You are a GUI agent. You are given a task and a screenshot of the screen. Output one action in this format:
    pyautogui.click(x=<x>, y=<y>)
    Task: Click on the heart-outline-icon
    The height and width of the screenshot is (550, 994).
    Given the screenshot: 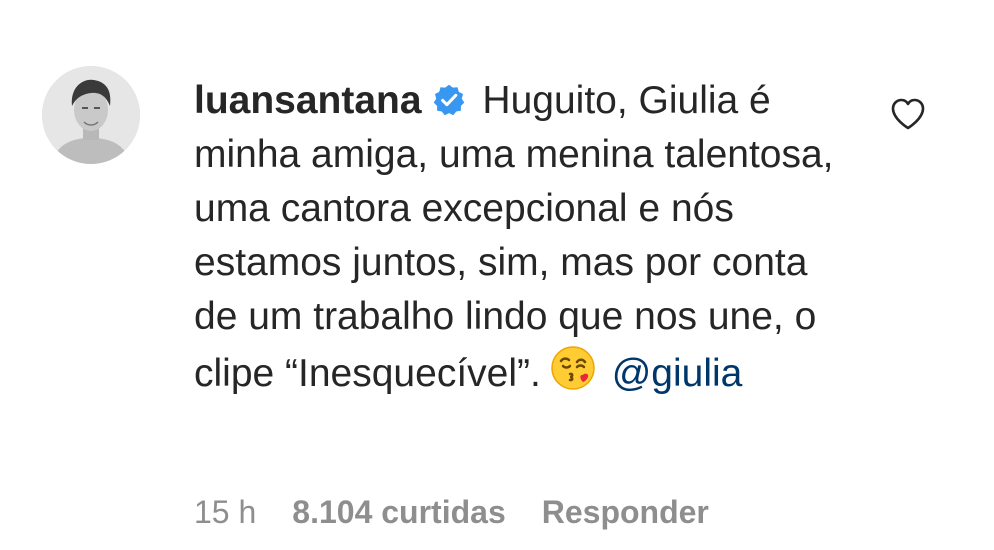 What is the action you would take?
    pyautogui.click(x=908, y=114)
    